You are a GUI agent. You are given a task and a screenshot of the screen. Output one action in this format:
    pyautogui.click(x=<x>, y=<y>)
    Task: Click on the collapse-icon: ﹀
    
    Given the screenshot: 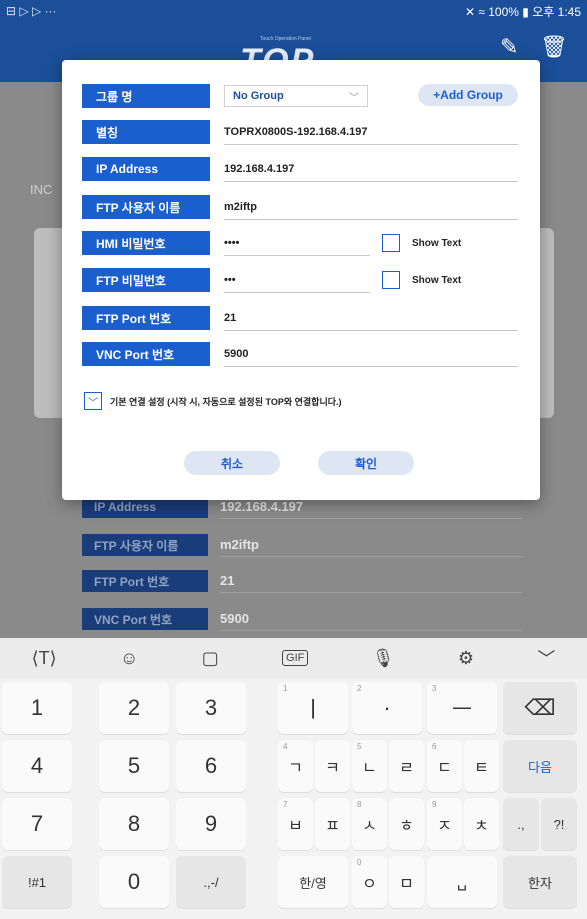 What is the action you would take?
    pyautogui.click(x=546, y=658)
    